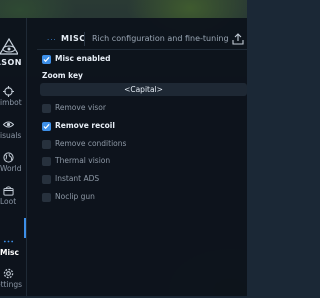  I want to click on checkbox-label: Remove conditions, so click(91, 143).